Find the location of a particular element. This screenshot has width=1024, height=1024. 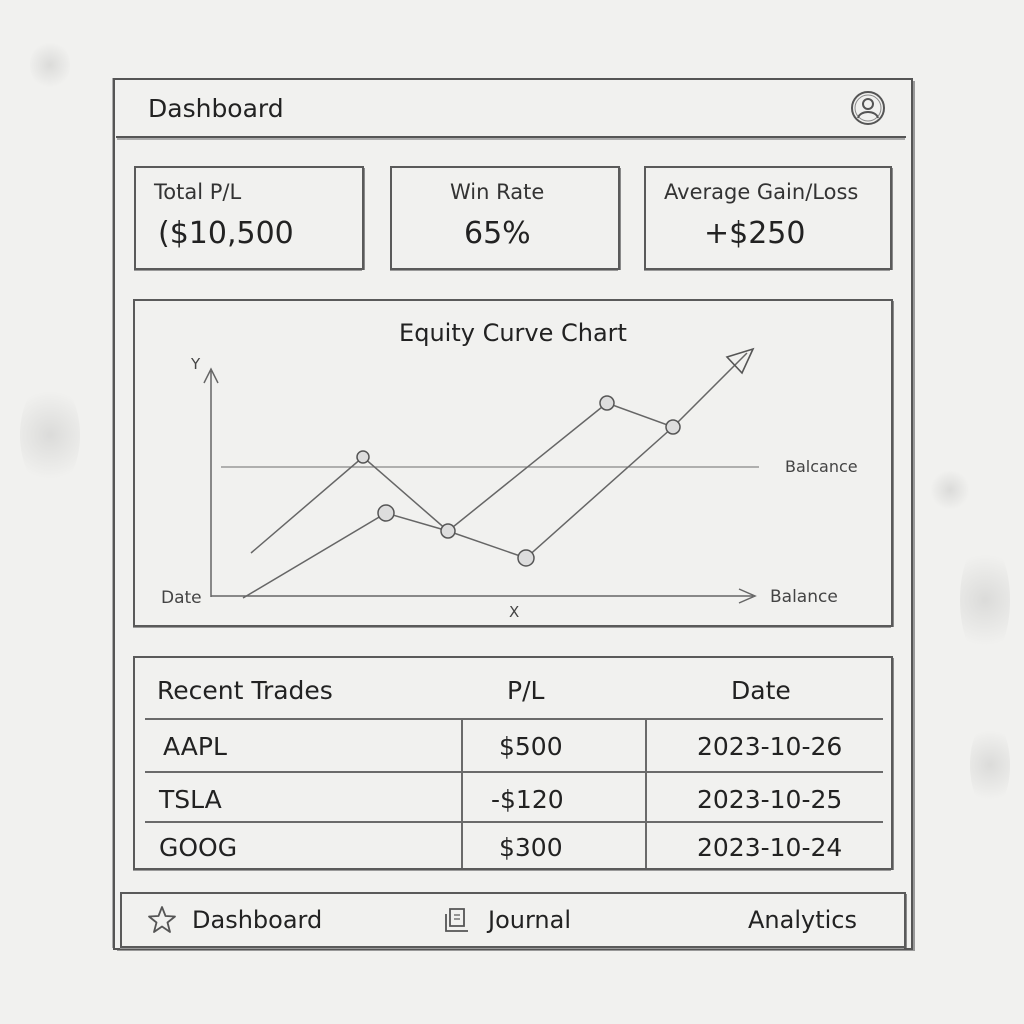

table-row: AAPL $500 2023-10-26 is located at coordinates (514, 747).